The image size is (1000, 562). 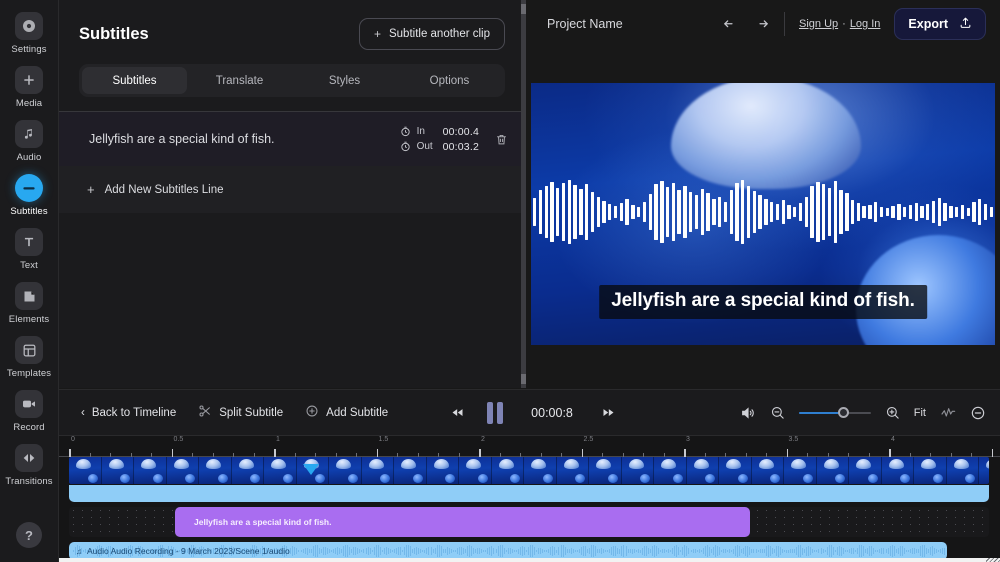 I want to click on sidebar-item-audio: Audio, so click(x=29, y=141).